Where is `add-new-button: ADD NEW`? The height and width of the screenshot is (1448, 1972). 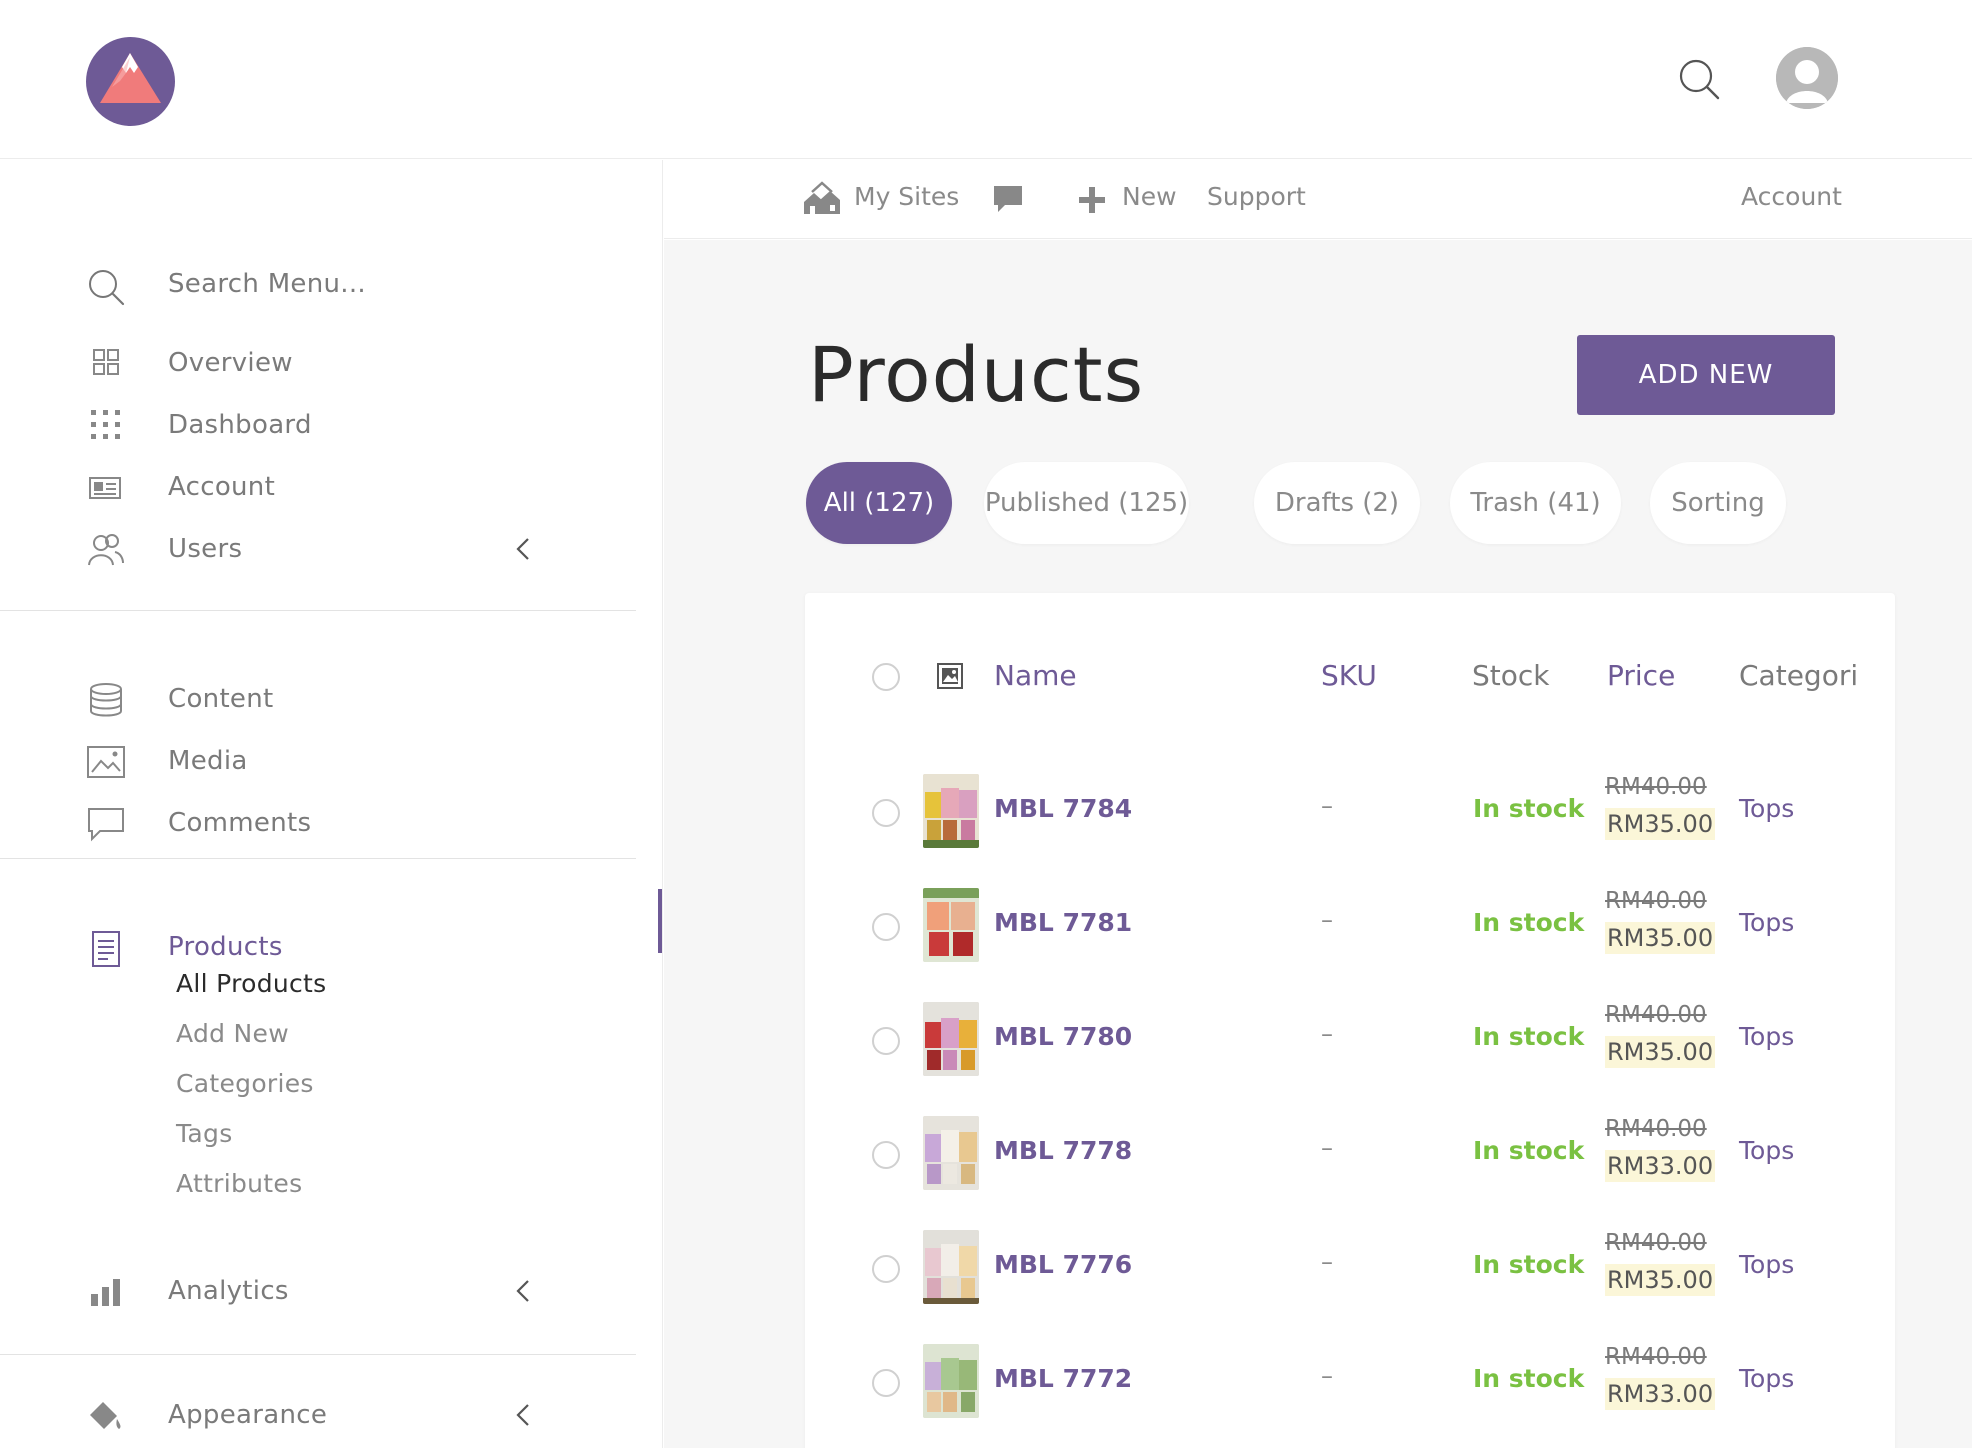 add-new-button: ADD NEW is located at coordinates (1706, 375).